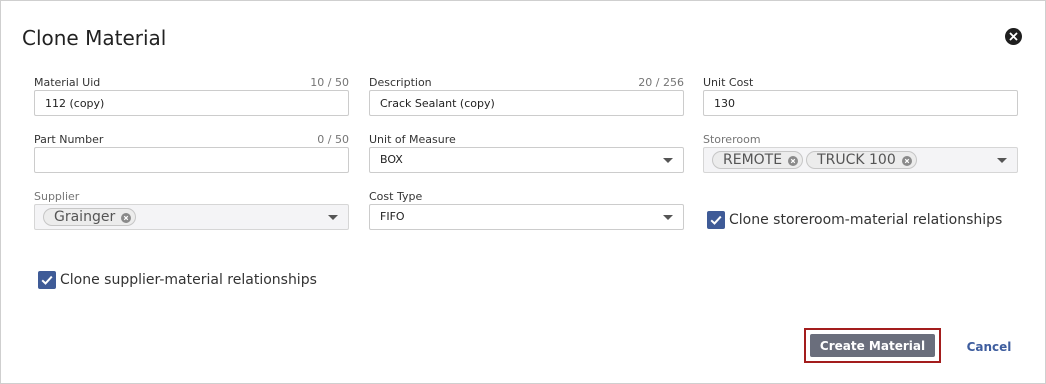 The width and height of the screenshot is (1046, 384). Describe the element at coordinates (866, 220) in the screenshot. I see `clone-storeroom-label: Clone storeroom-material relationships` at that location.